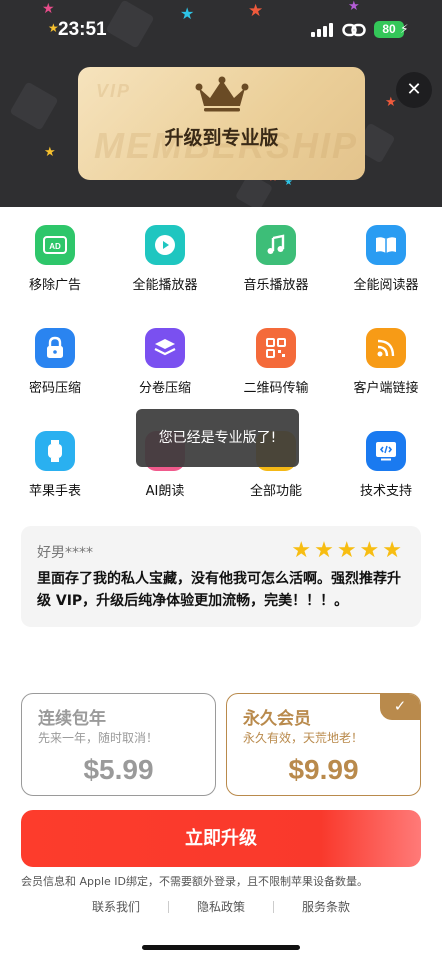 The width and height of the screenshot is (442, 960). I want to click on layers-icon, so click(165, 348).